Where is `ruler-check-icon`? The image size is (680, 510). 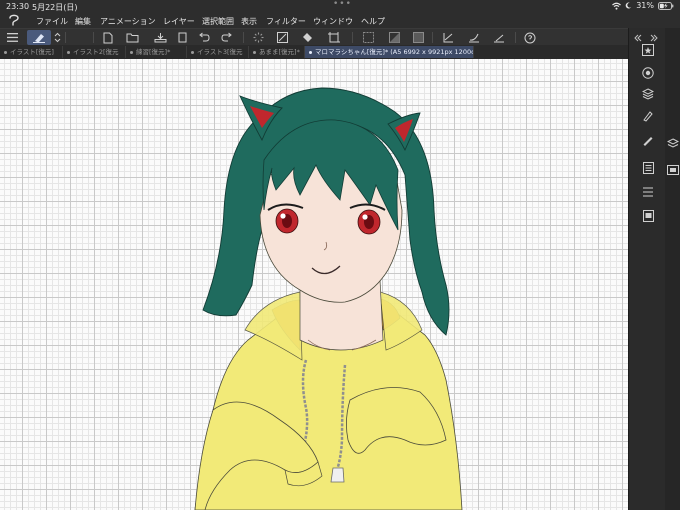 ruler-check-icon is located at coordinates (448, 37).